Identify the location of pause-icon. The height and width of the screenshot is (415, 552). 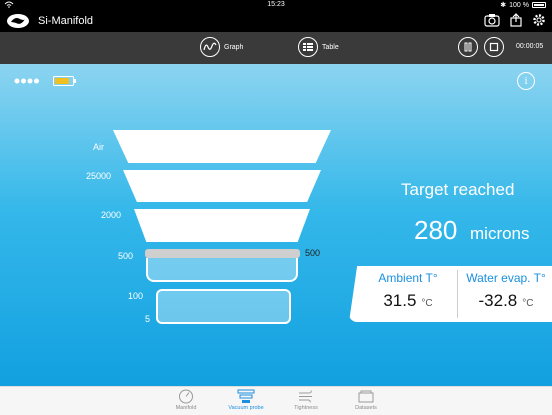
(468, 47).